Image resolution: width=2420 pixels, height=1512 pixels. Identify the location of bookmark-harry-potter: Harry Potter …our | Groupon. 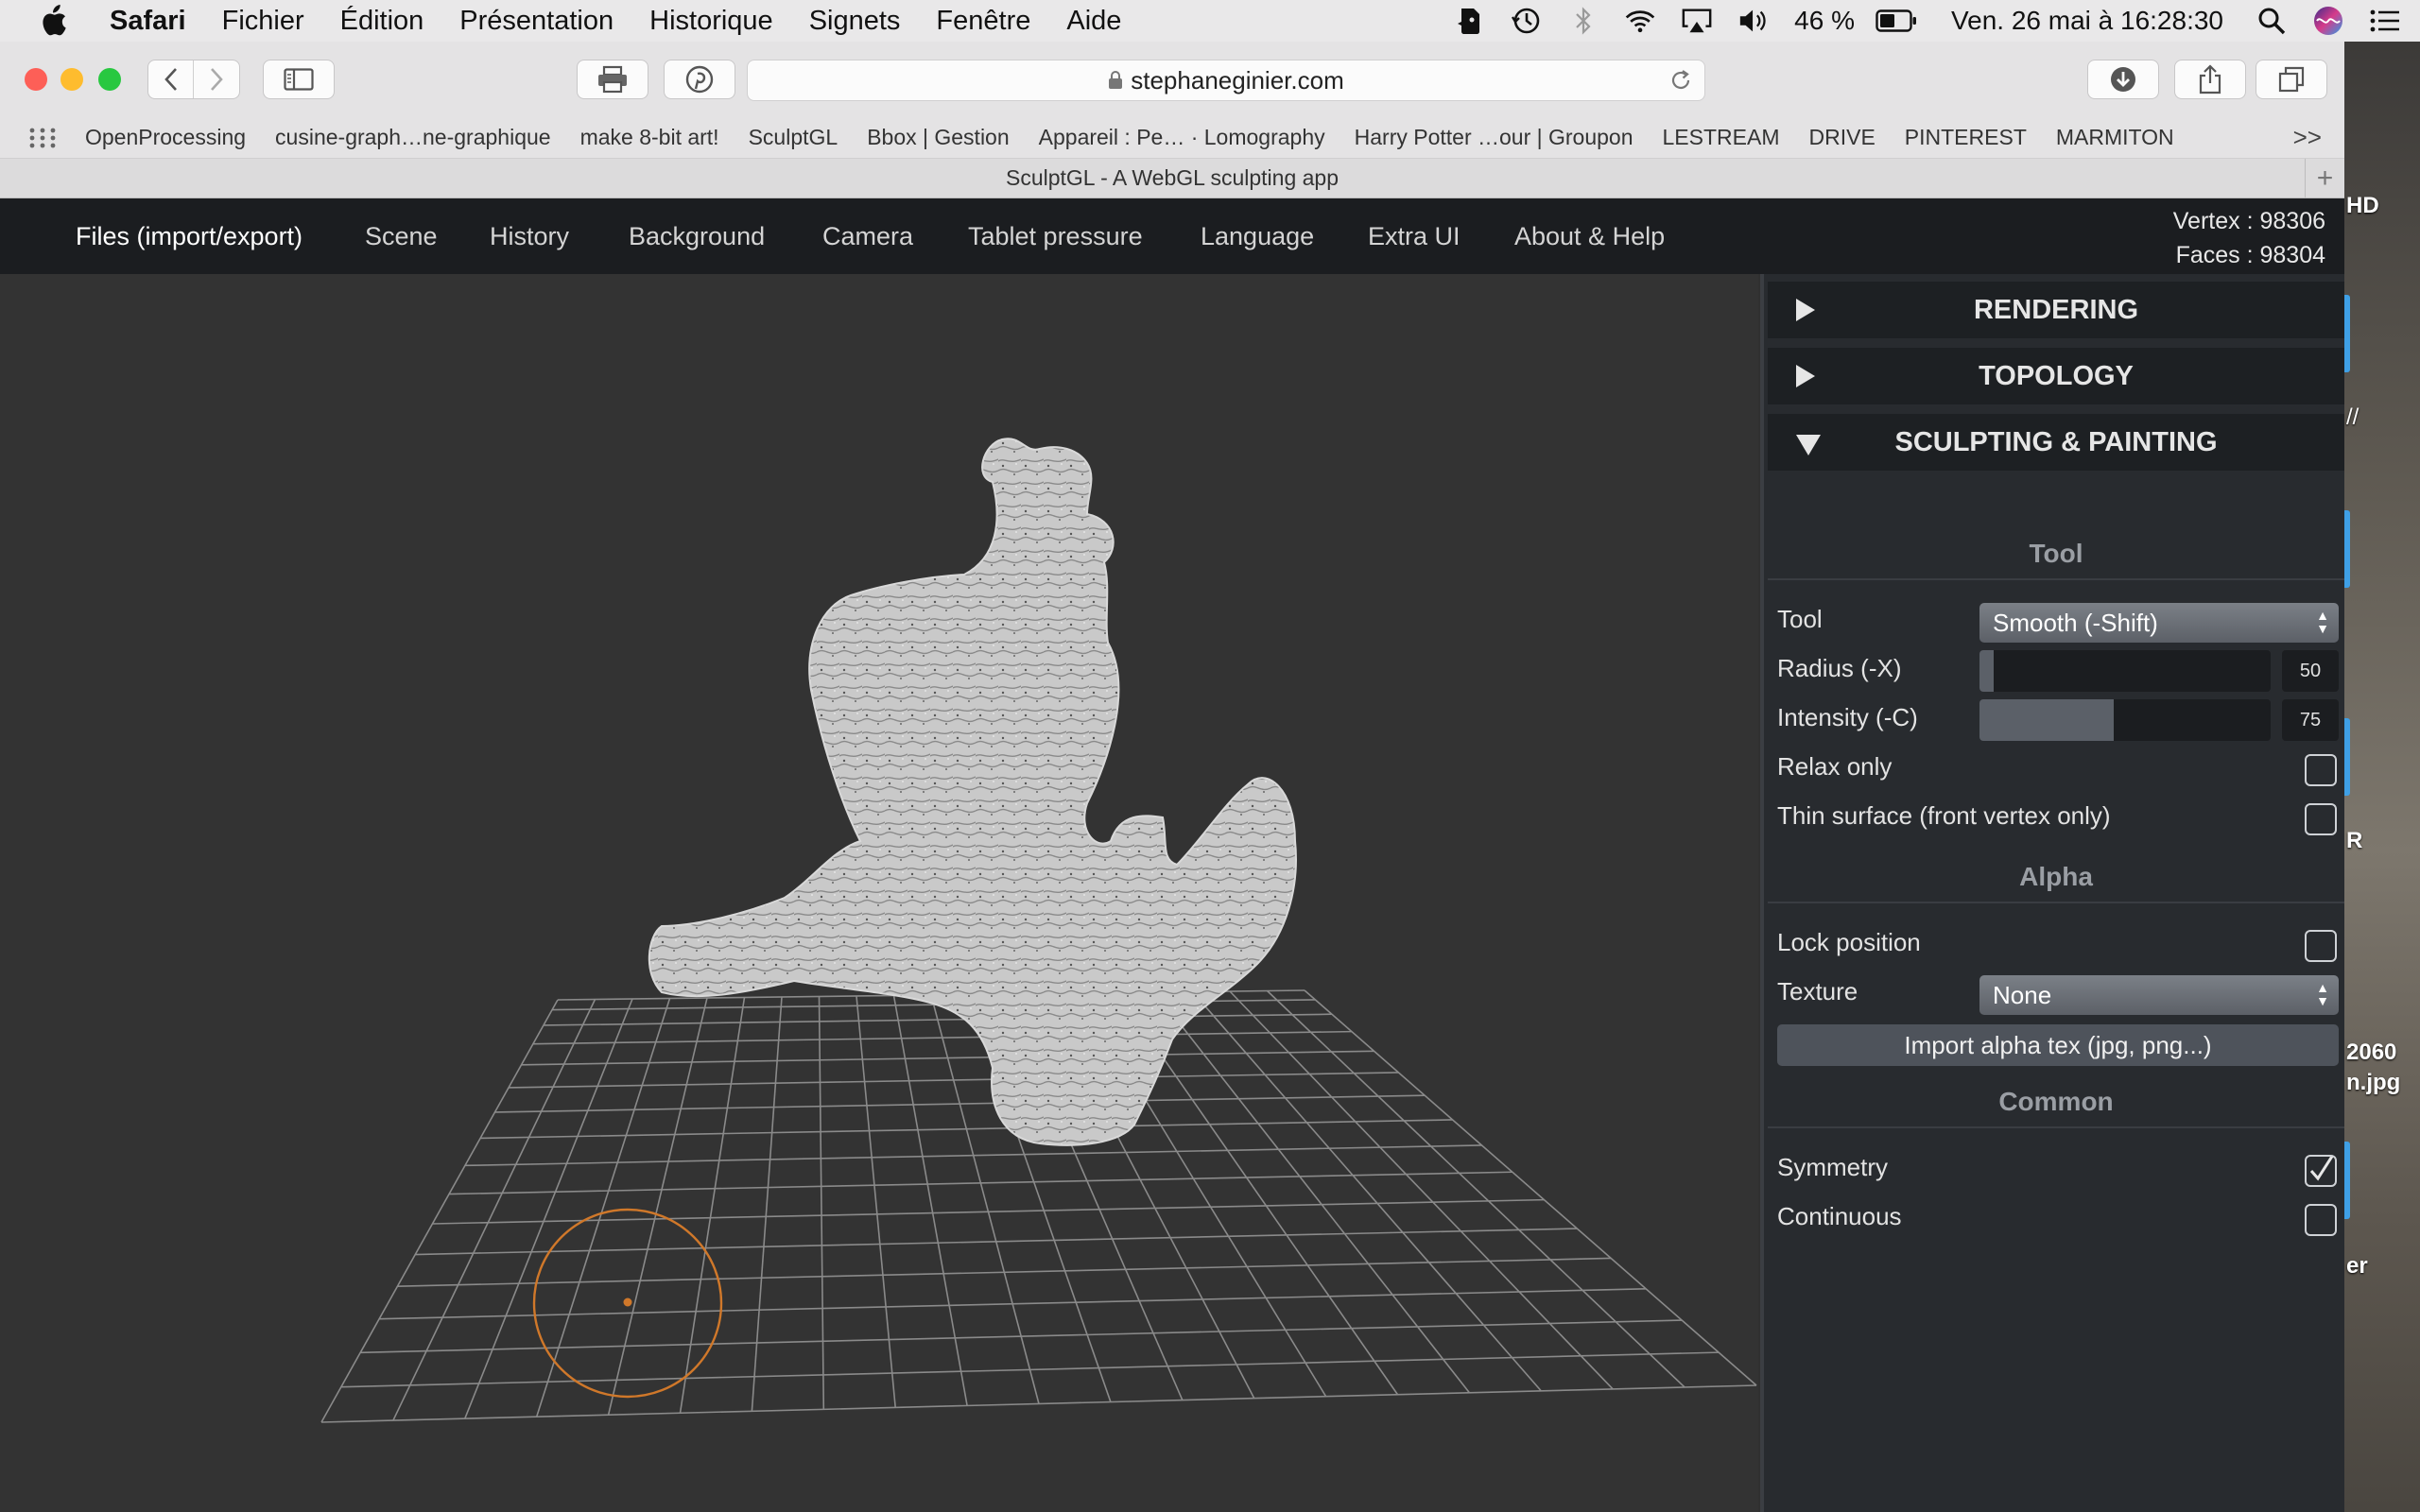
(1494, 137).